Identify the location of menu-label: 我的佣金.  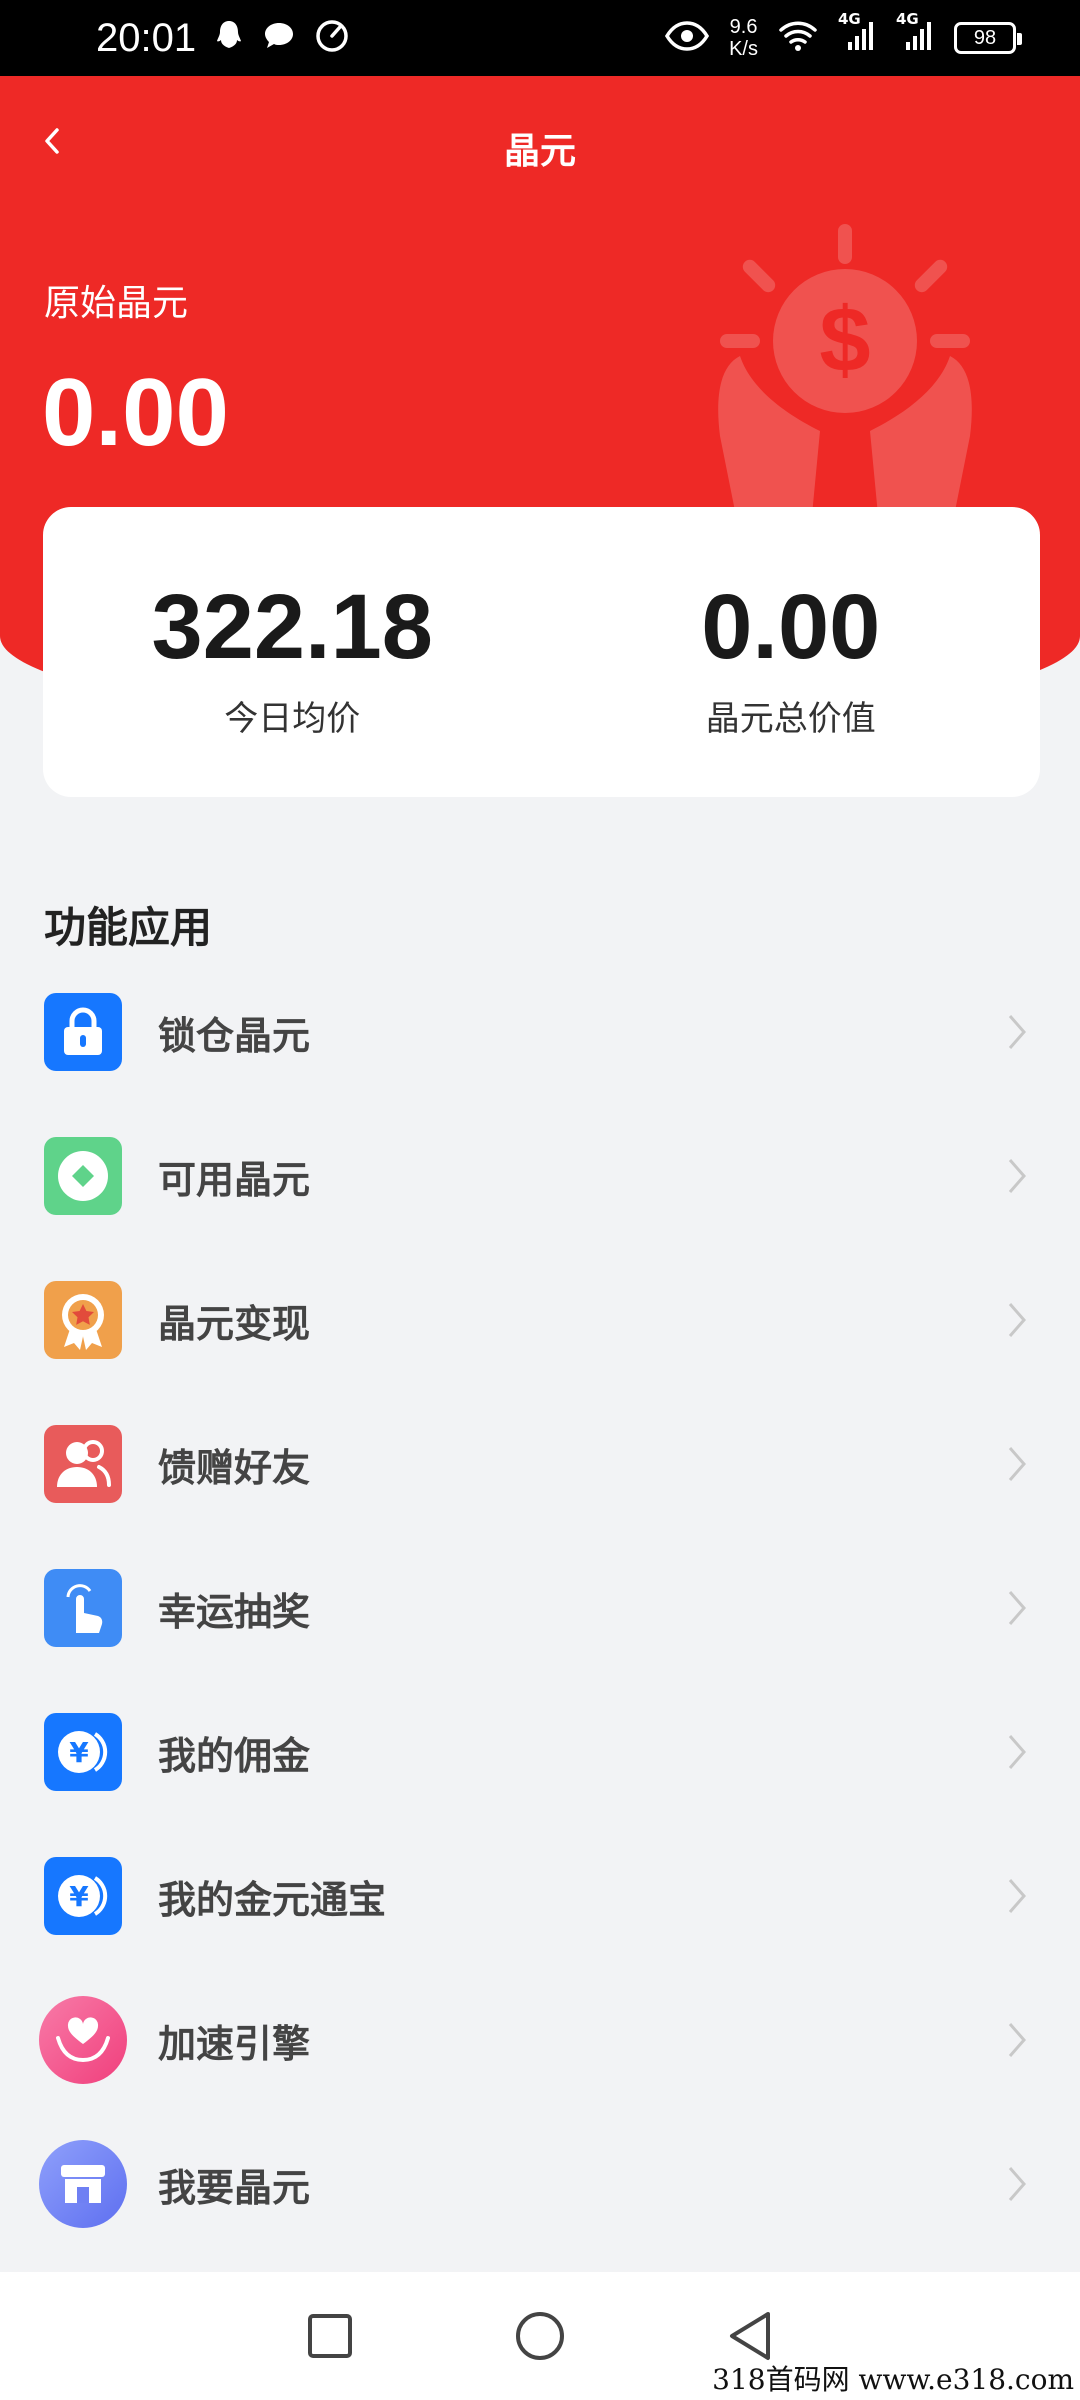
(234, 1755).